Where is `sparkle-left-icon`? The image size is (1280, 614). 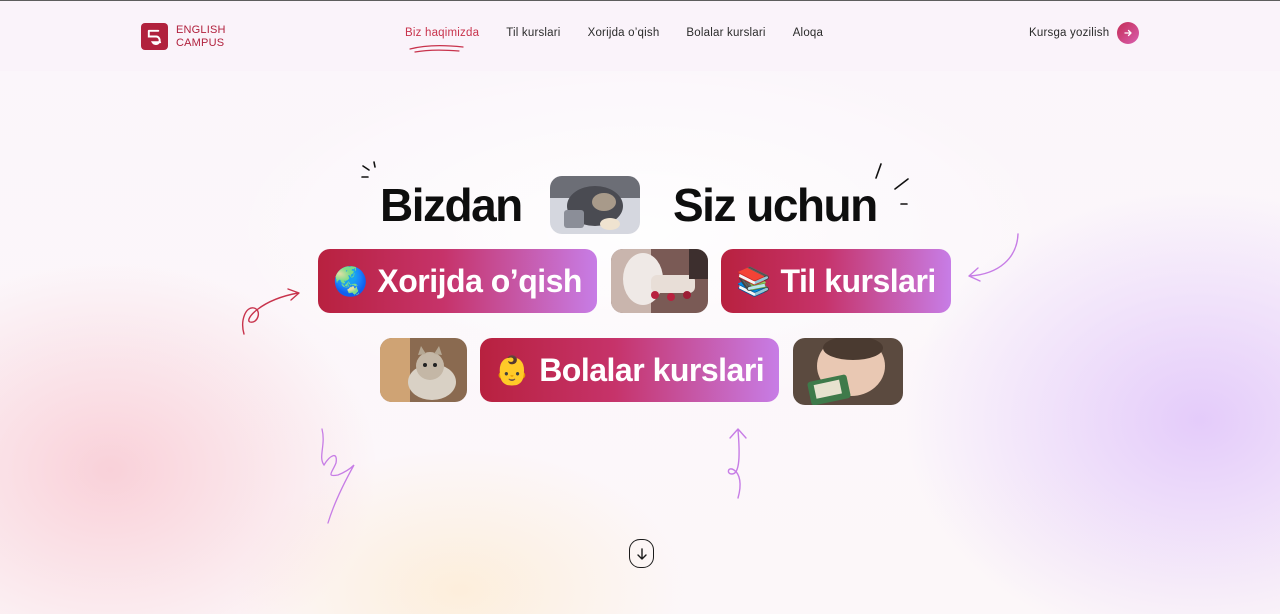
sparkle-left-icon is located at coordinates (368, 169).